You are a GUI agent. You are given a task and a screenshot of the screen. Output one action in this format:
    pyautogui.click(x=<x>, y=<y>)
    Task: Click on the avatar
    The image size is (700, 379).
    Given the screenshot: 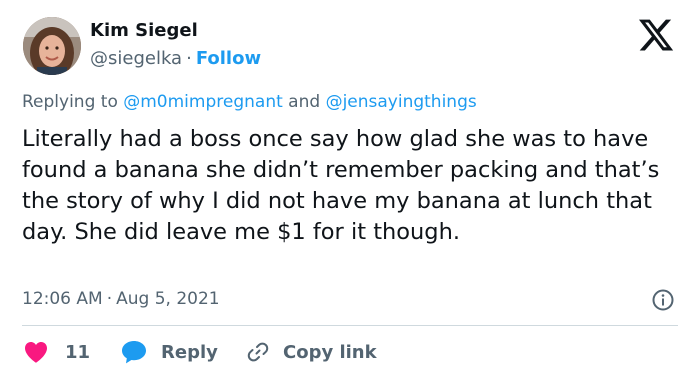 What is the action you would take?
    pyautogui.click(x=52, y=46)
    